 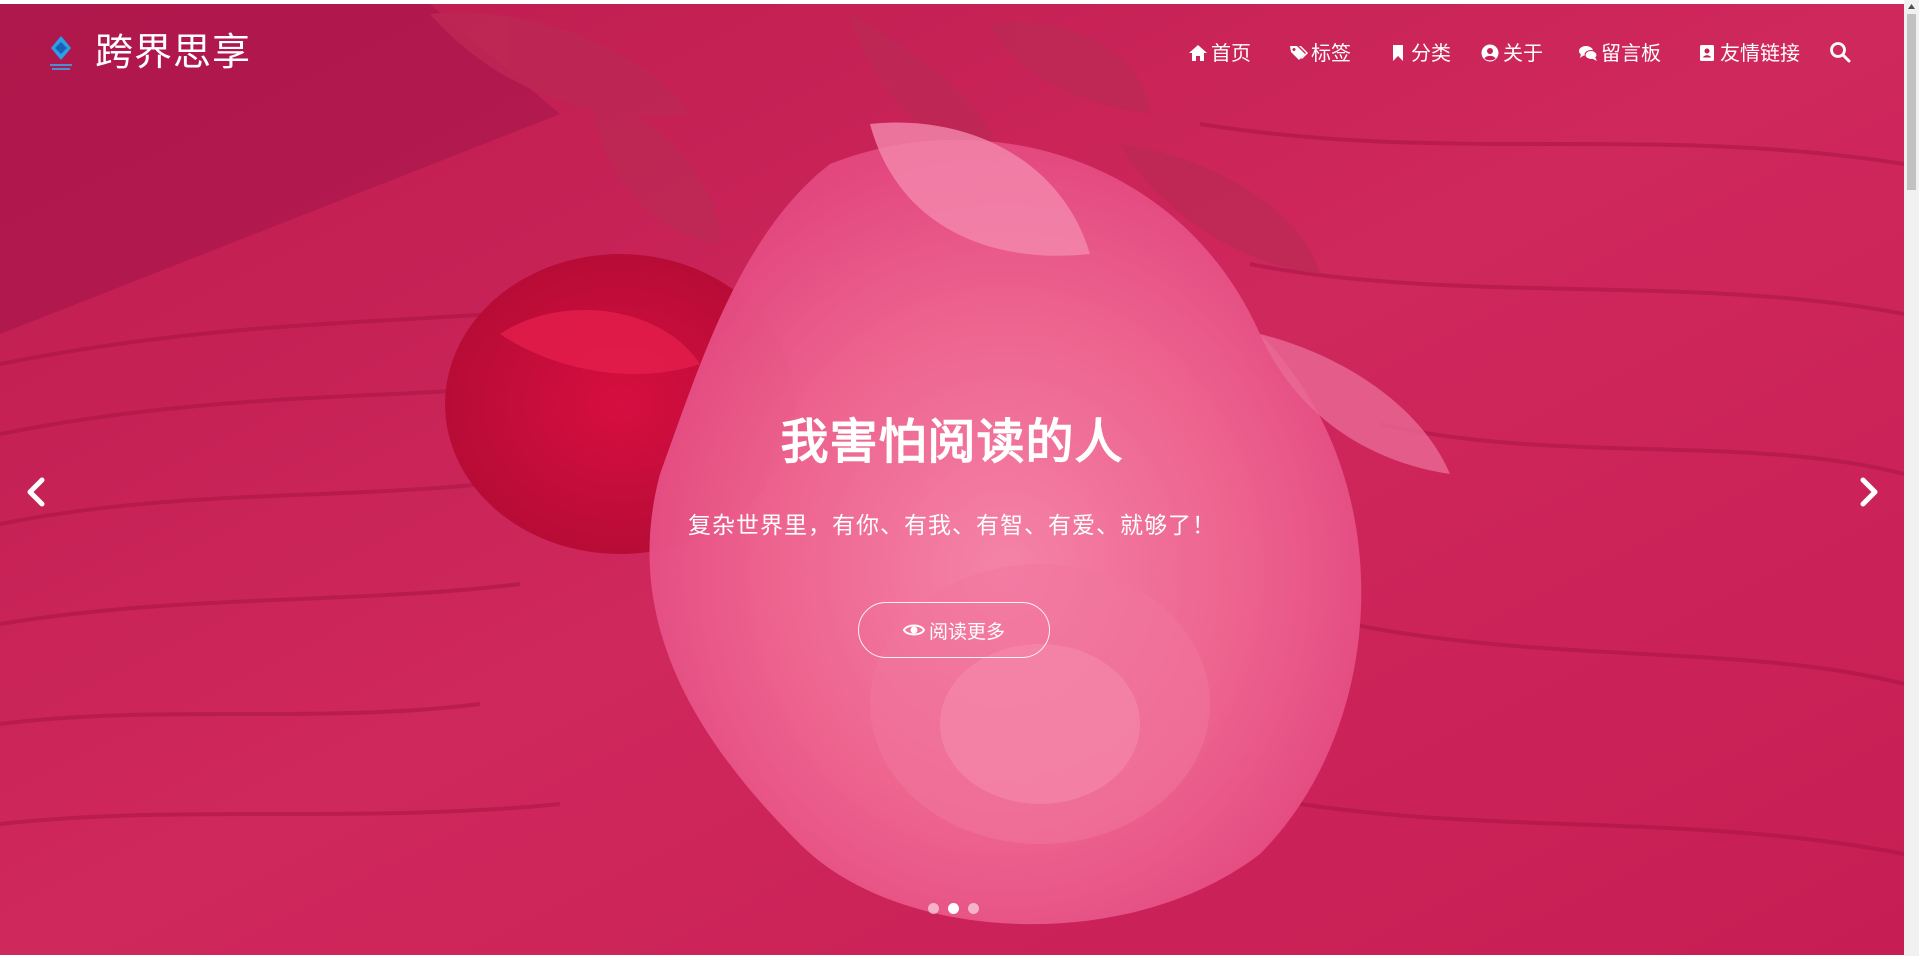 What do you see at coordinates (1868, 492) in the screenshot?
I see `carousel-next-arrow-icon` at bounding box center [1868, 492].